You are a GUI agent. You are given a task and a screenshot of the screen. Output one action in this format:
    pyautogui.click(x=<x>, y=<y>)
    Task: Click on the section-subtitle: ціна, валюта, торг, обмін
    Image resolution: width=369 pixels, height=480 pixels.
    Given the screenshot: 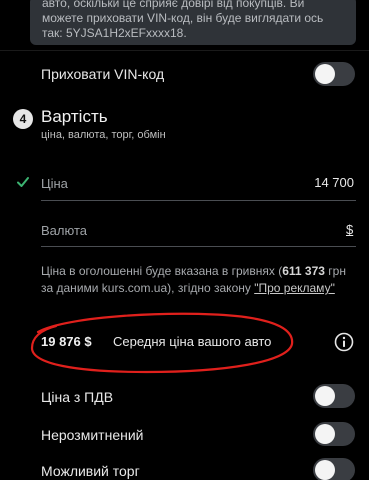 What is the action you would take?
    pyautogui.click(x=103, y=135)
    